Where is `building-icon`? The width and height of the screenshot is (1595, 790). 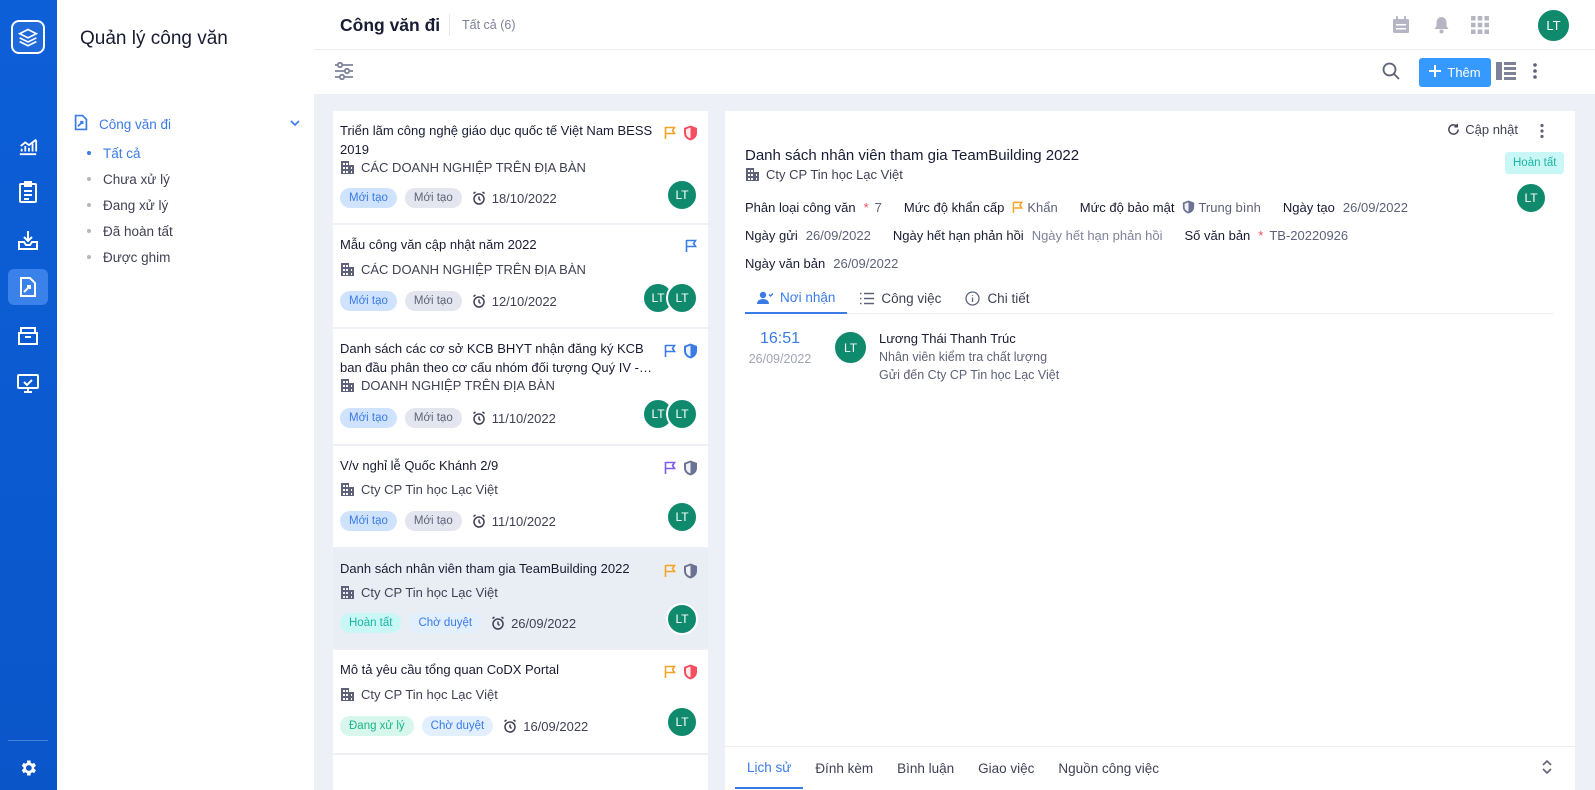 building-icon is located at coordinates (347, 167).